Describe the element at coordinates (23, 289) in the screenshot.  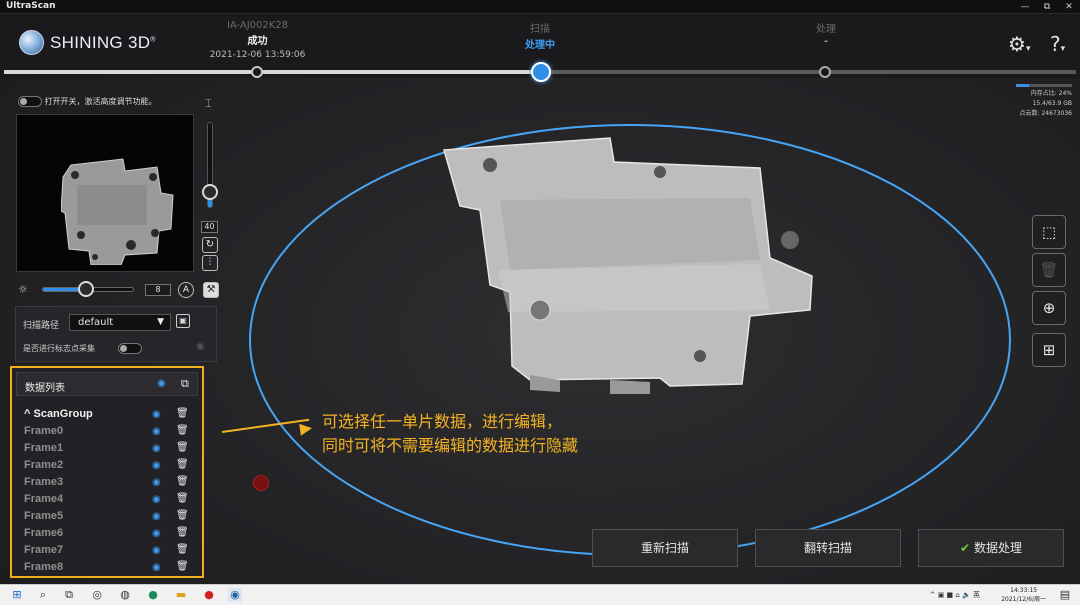
I see `brightness-icon: ☼` at that location.